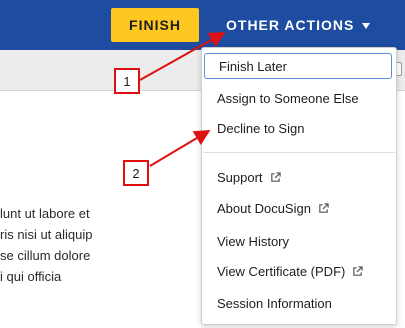  I want to click on menu-item-decline: Decline to Sign, so click(299, 128).